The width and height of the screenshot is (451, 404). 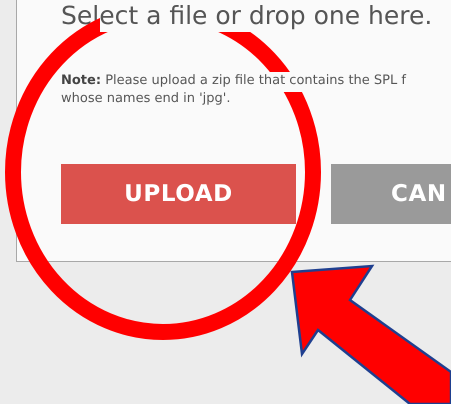 I want to click on drop-zone-heading: Select a file or drop one here., so click(x=247, y=16).